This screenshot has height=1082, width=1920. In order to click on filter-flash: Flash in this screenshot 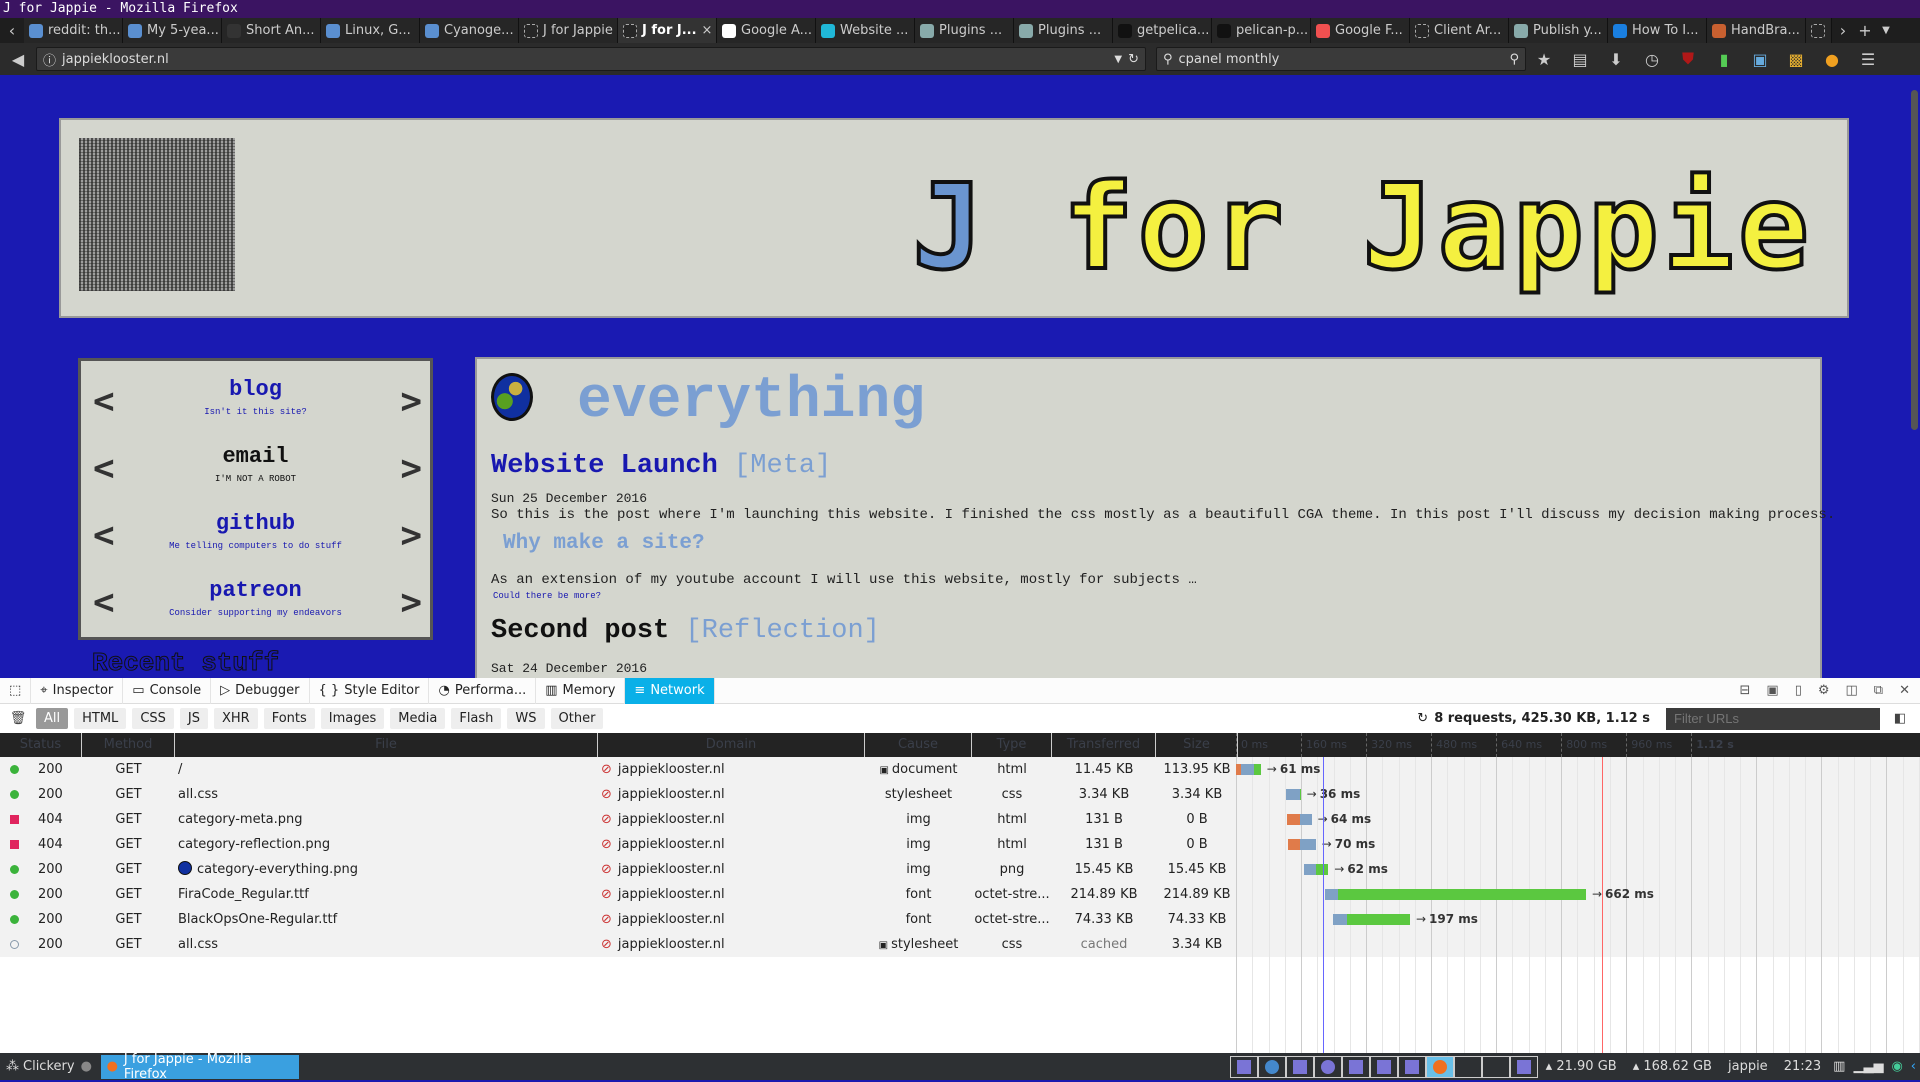, I will do `click(476, 718)`.